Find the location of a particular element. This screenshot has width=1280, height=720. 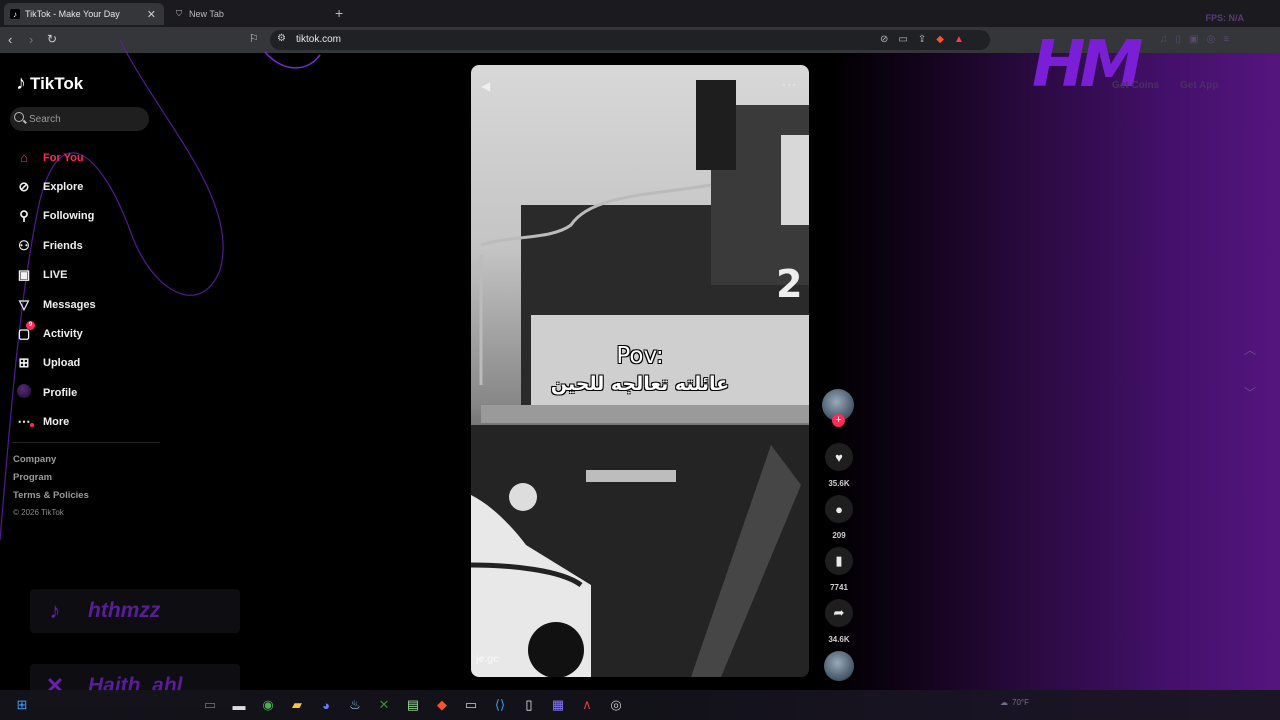

taskview-icon: ▭ is located at coordinates (210, 705).